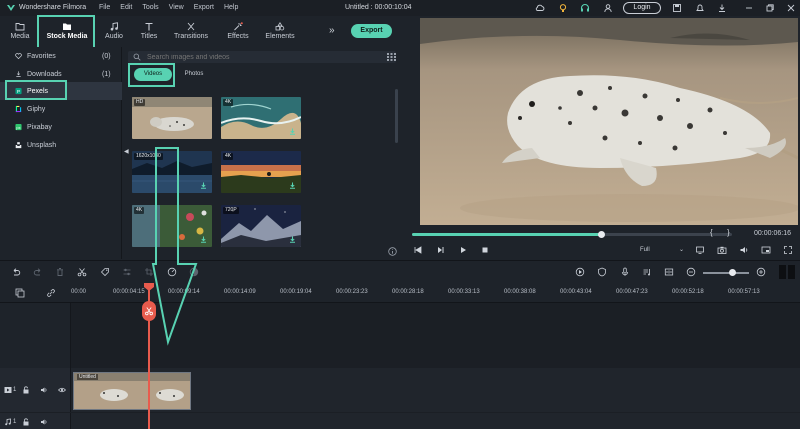  Describe the element at coordinates (791, 8) in the screenshot. I see `close-icon` at that location.